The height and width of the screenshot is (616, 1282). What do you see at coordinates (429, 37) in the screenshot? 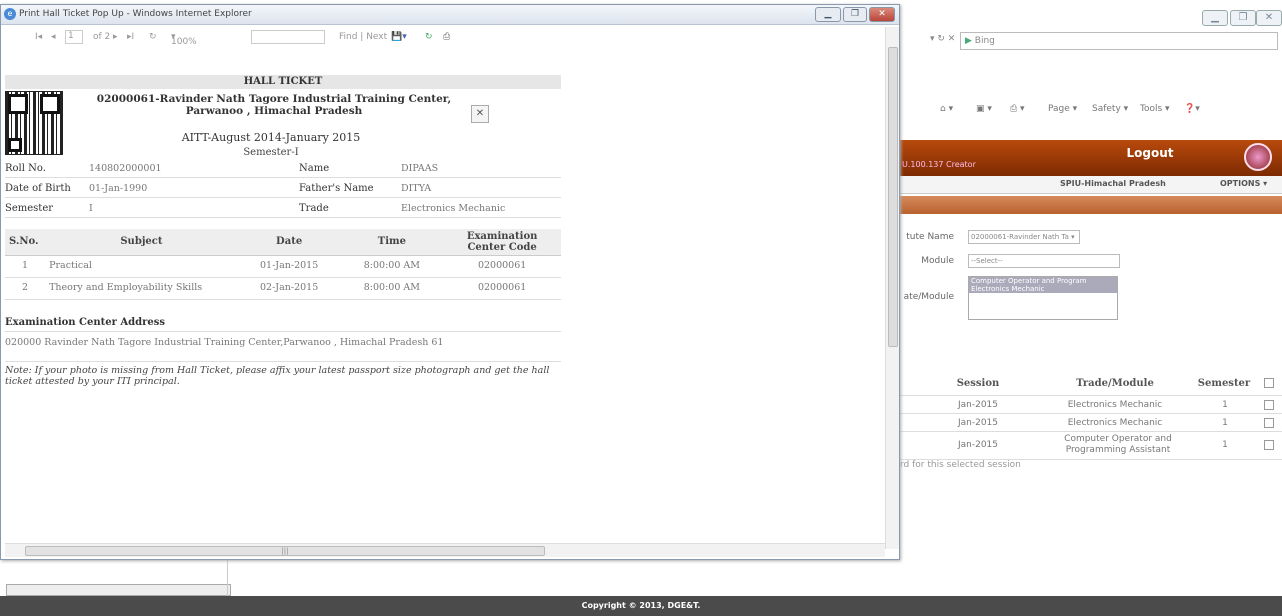
I see `refresh-report-icon: ↻` at bounding box center [429, 37].